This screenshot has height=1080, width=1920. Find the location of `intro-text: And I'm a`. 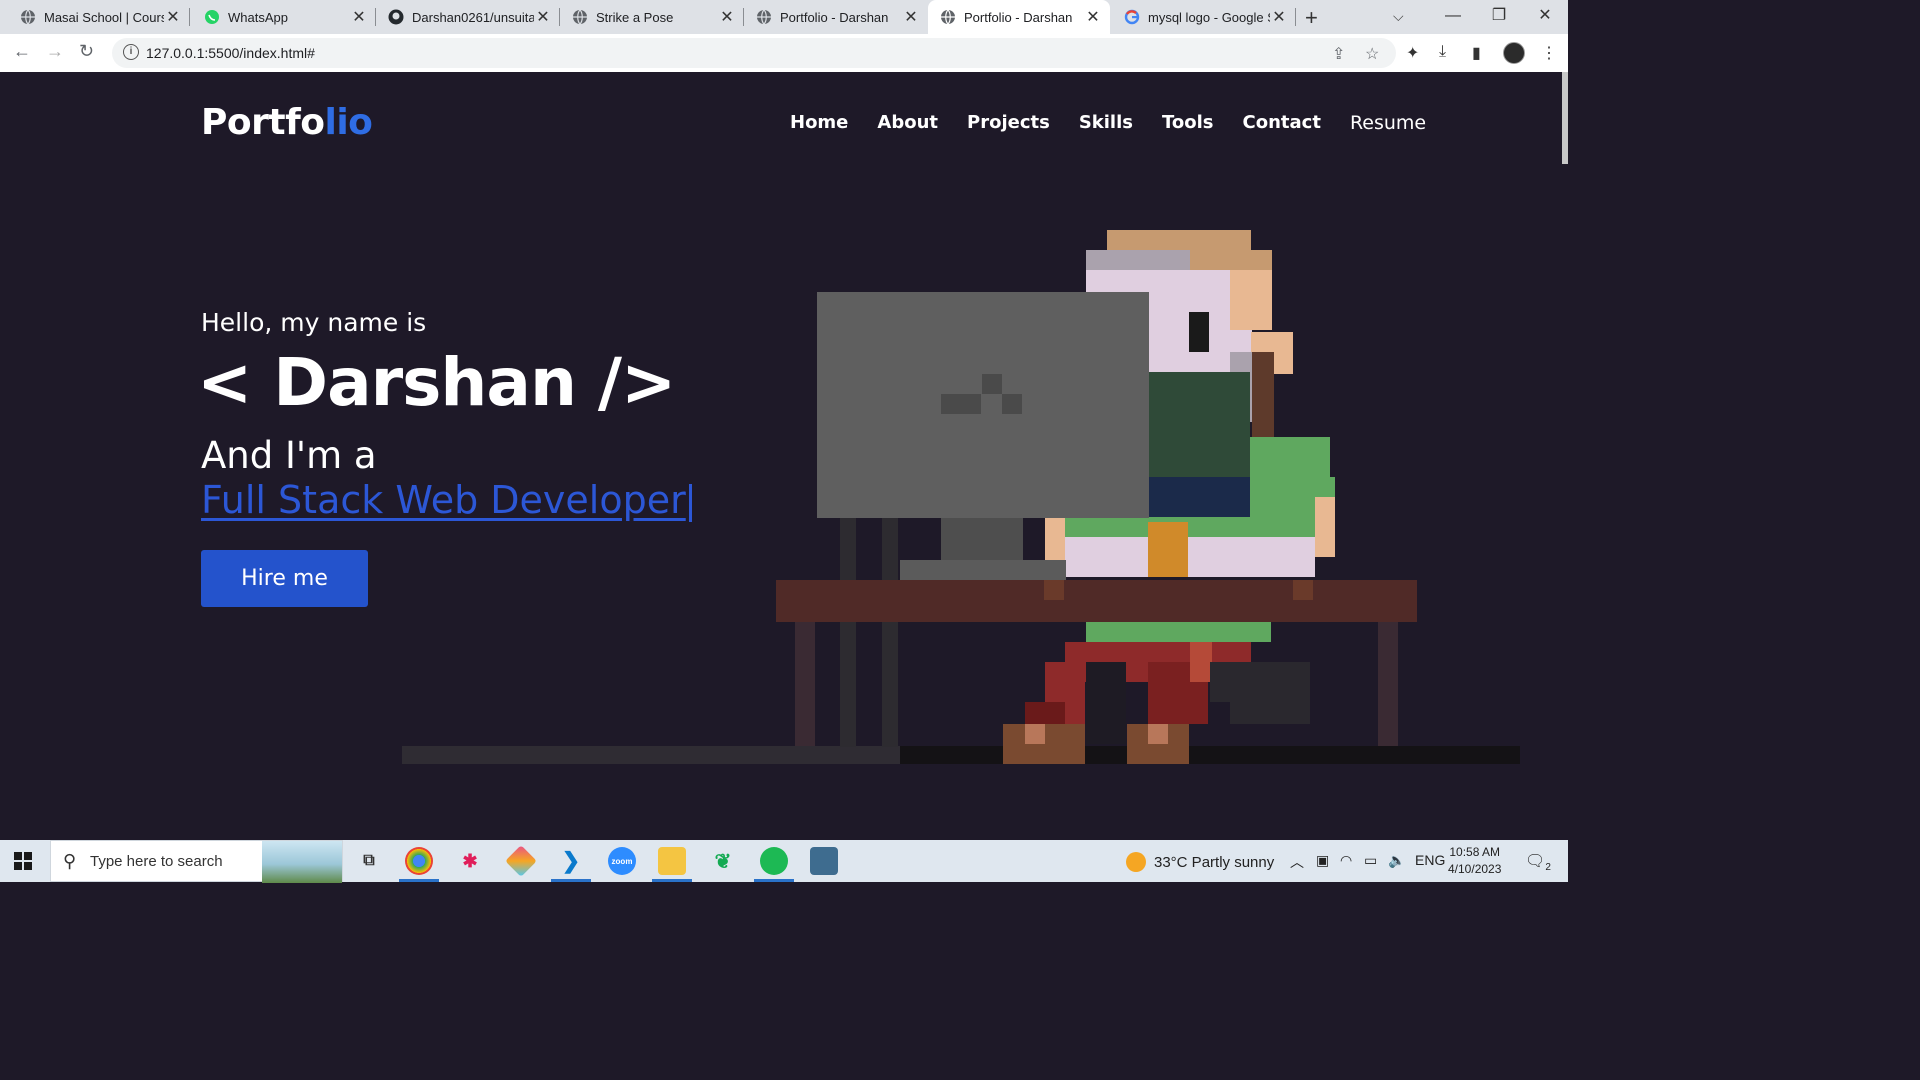

intro-text: And I'm a is located at coordinates (289, 455).